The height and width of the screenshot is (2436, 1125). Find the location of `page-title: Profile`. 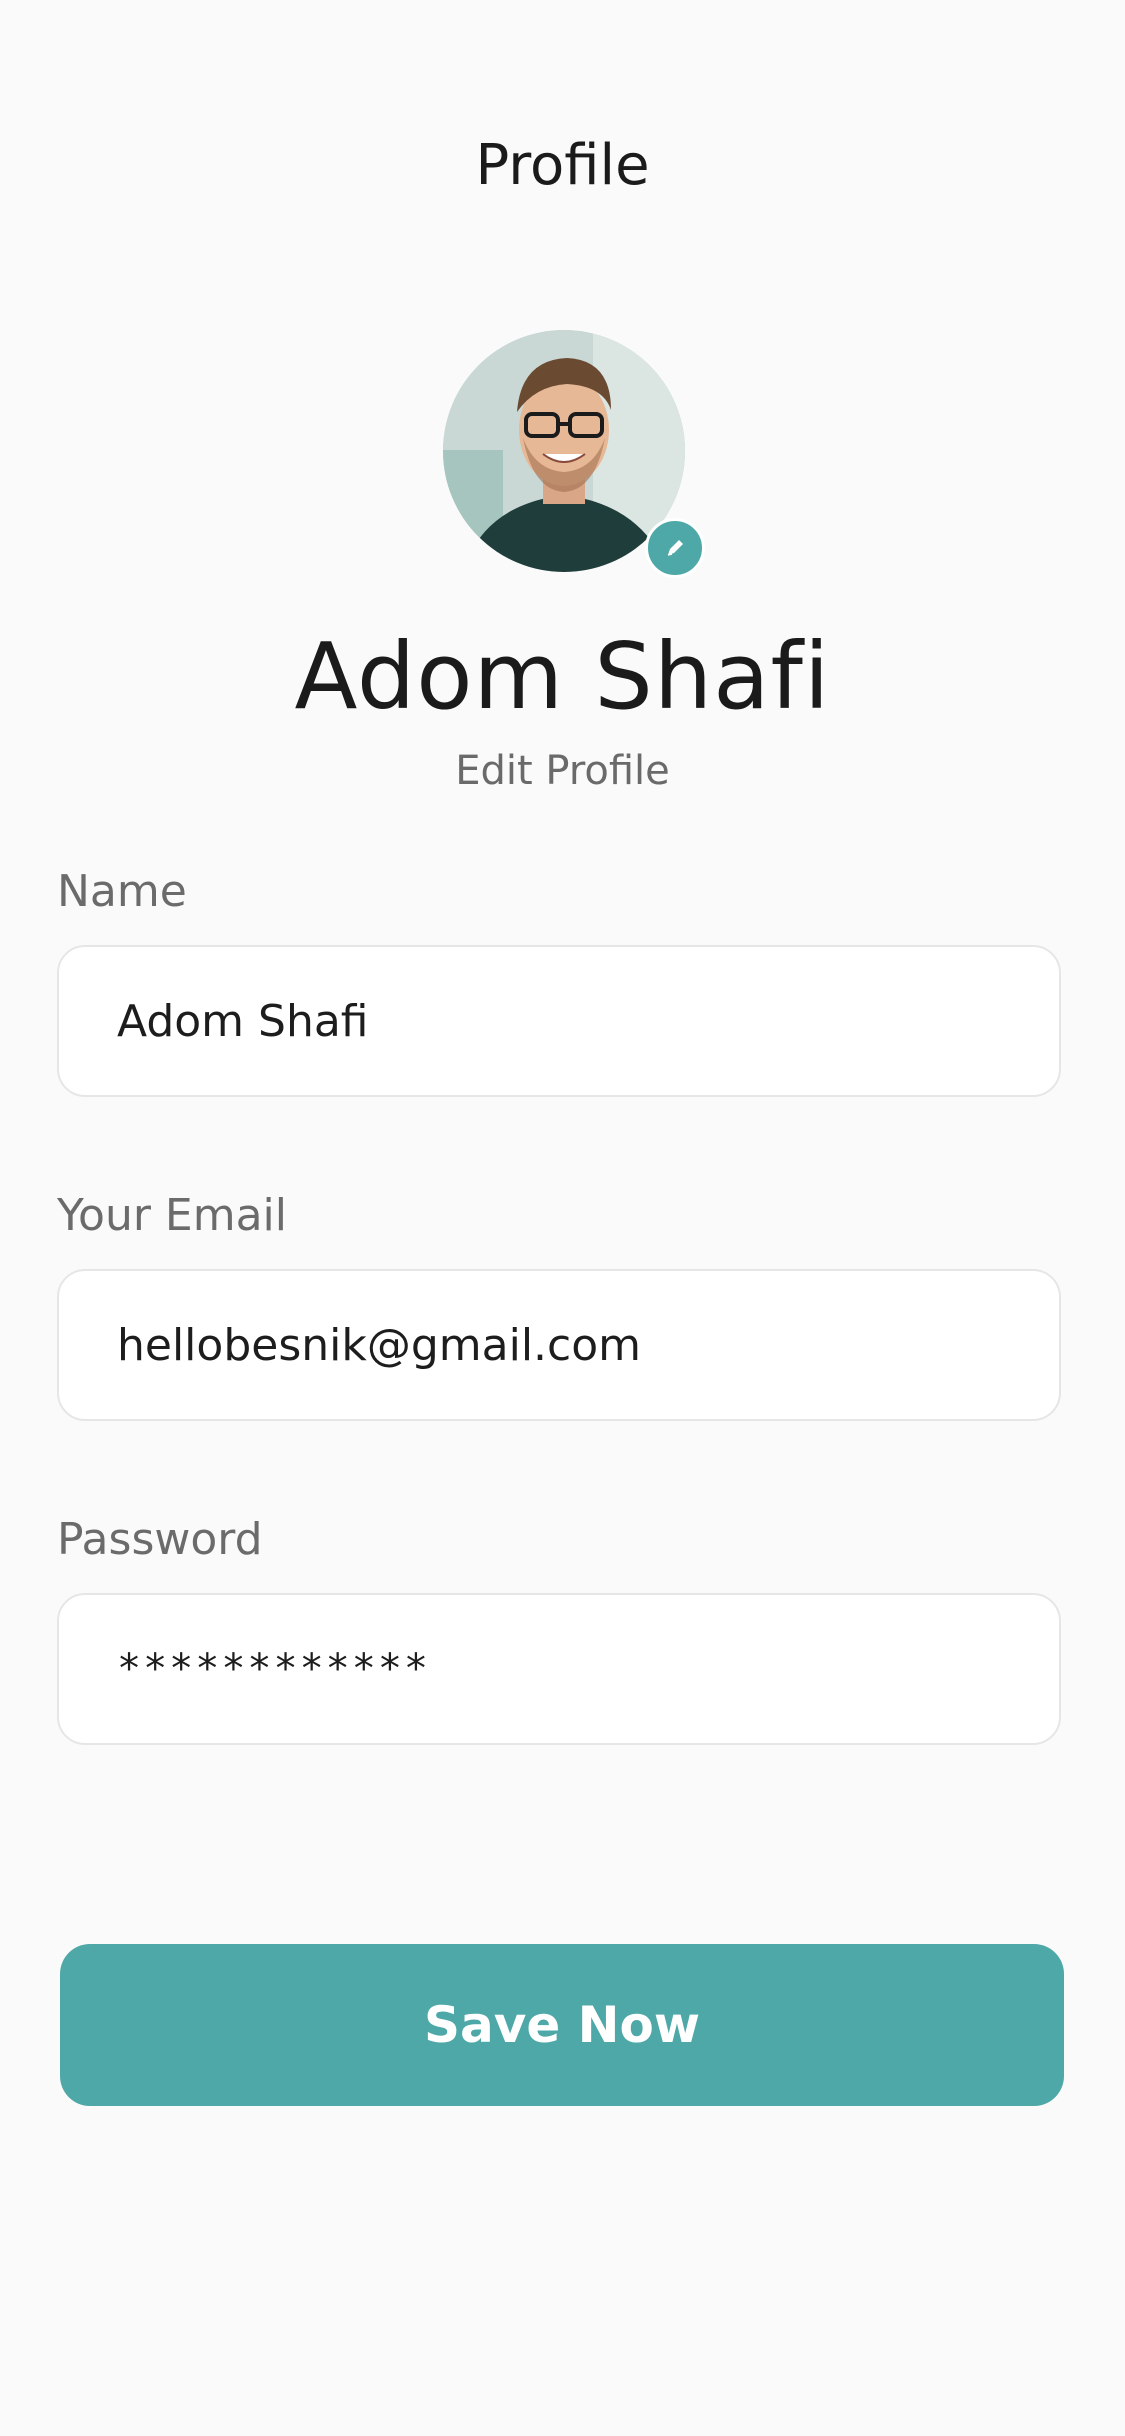

page-title: Profile is located at coordinates (562, 165).